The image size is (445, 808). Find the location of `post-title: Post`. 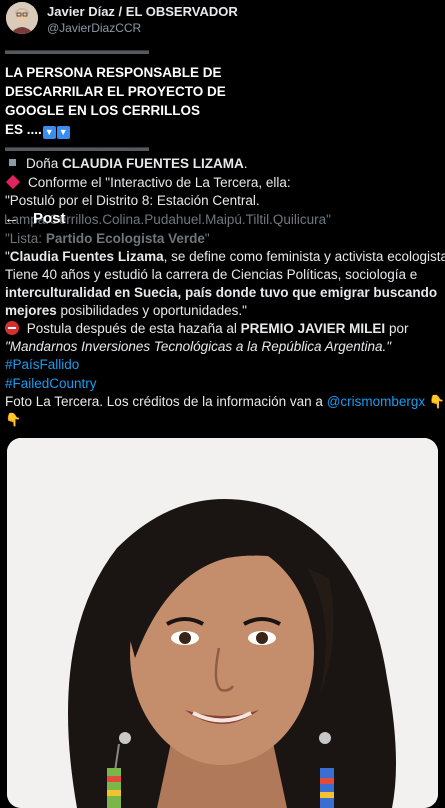

post-title: Post is located at coordinates (49, 218).